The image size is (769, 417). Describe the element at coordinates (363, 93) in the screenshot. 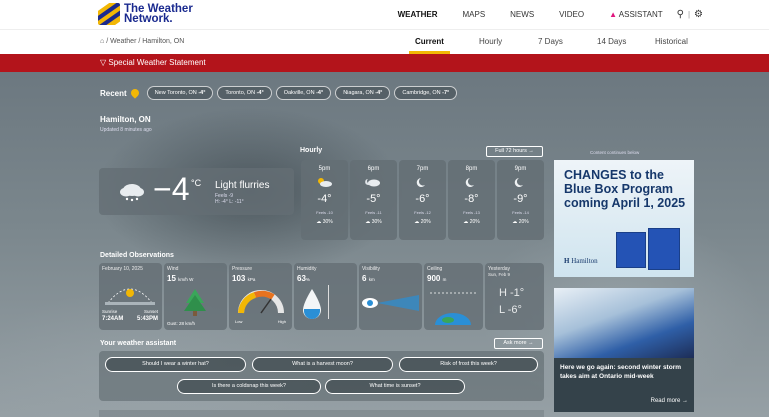

I see `recent-chip: Niagara, ON -4°` at that location.